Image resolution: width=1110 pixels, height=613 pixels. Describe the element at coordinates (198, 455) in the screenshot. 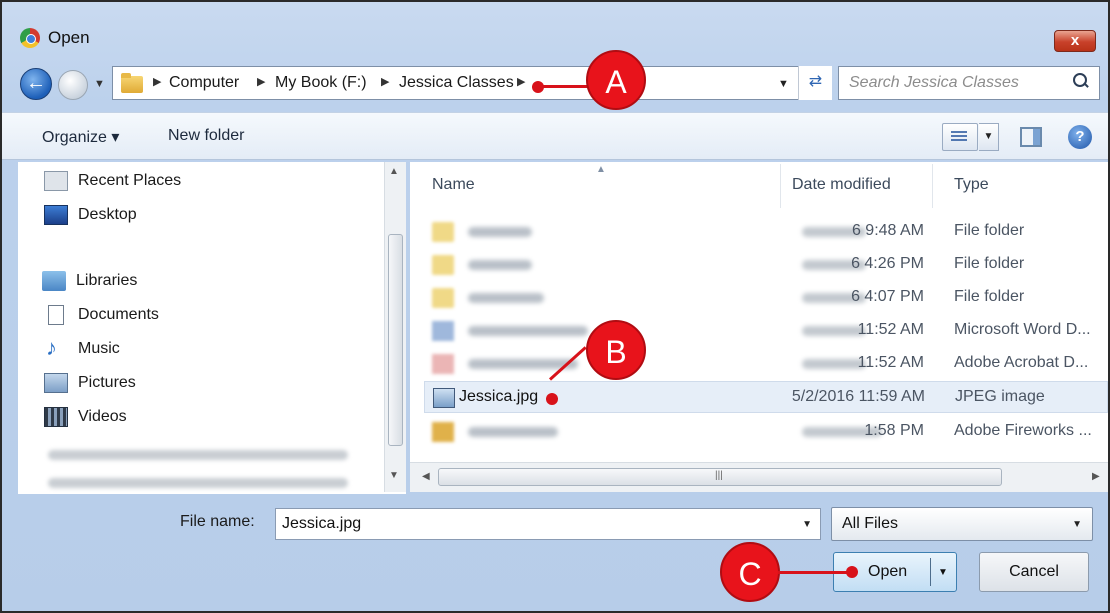

I see `redacted-sidebar-item` at that location.